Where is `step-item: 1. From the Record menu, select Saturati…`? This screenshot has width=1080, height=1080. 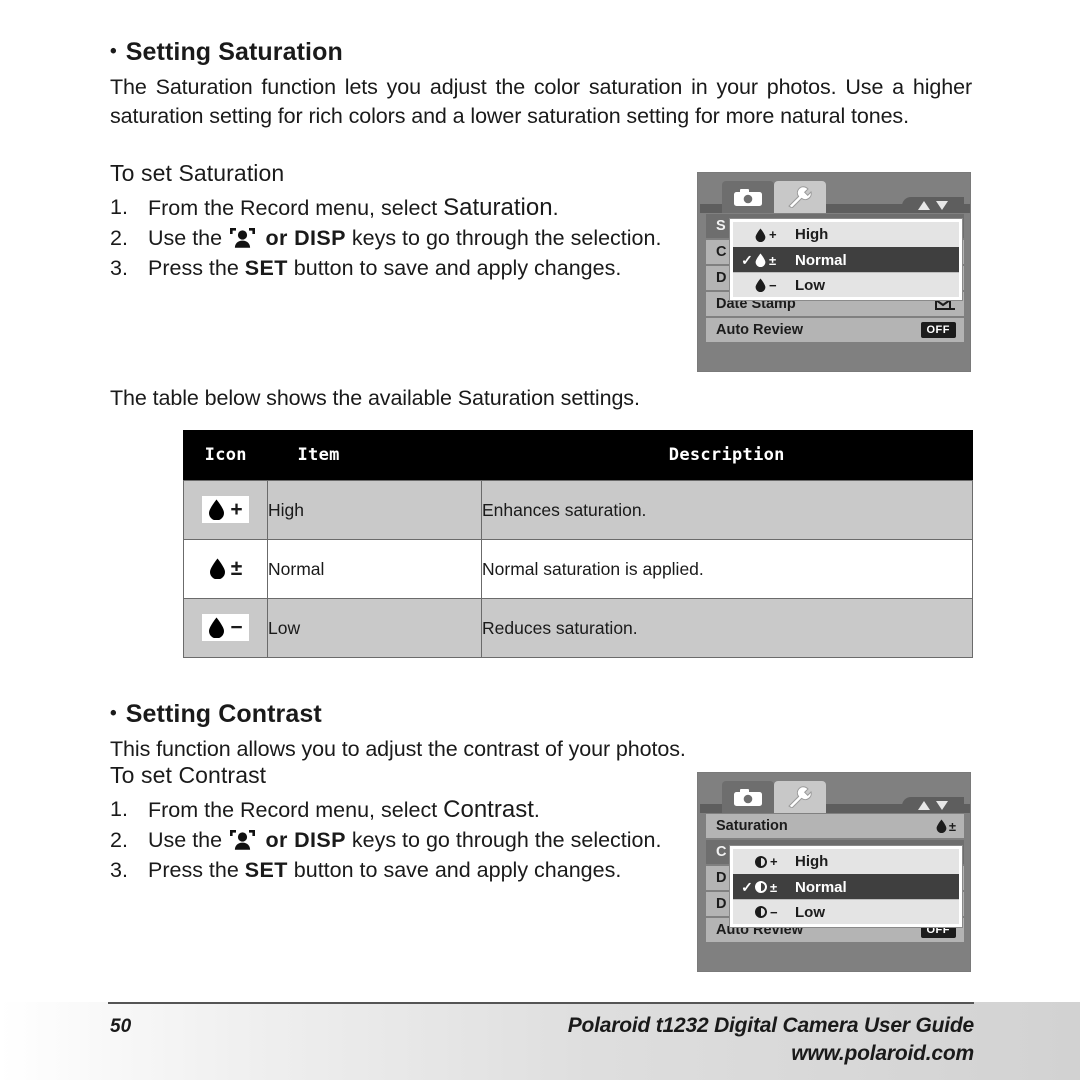 step-item: 1. From the Record menu, select Saturati… is located at coordinates (397, 208).